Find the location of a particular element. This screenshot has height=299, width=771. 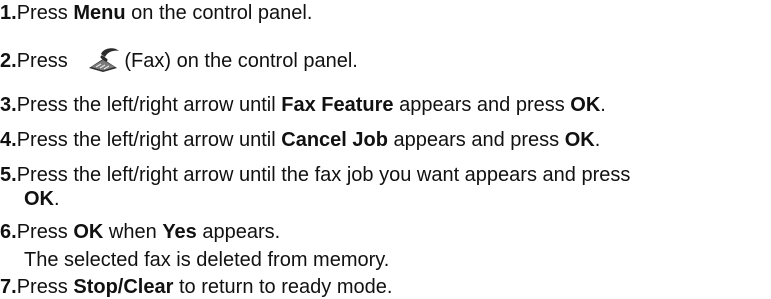

step-5-continuation: OK. is located at coordinates (42, 199).